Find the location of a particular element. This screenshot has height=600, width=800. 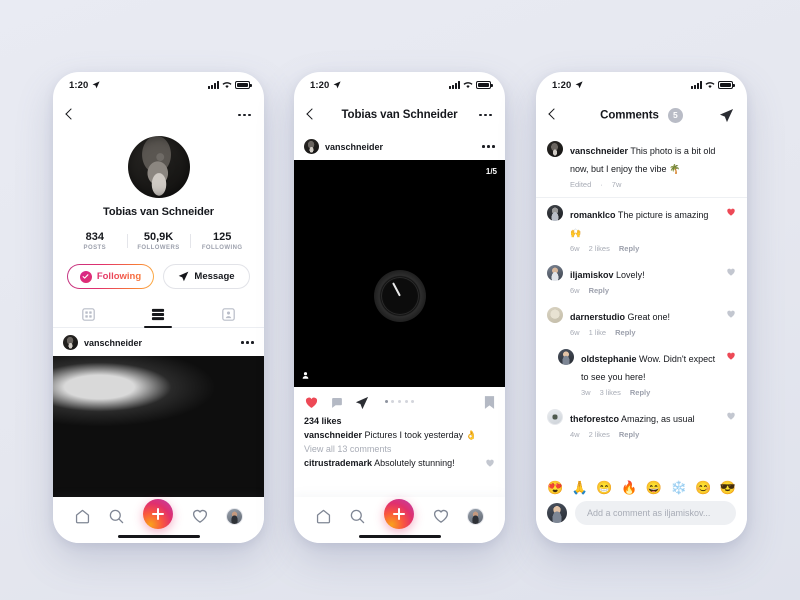

comment-username: darnerstudio is located at coordinates (597, 317).